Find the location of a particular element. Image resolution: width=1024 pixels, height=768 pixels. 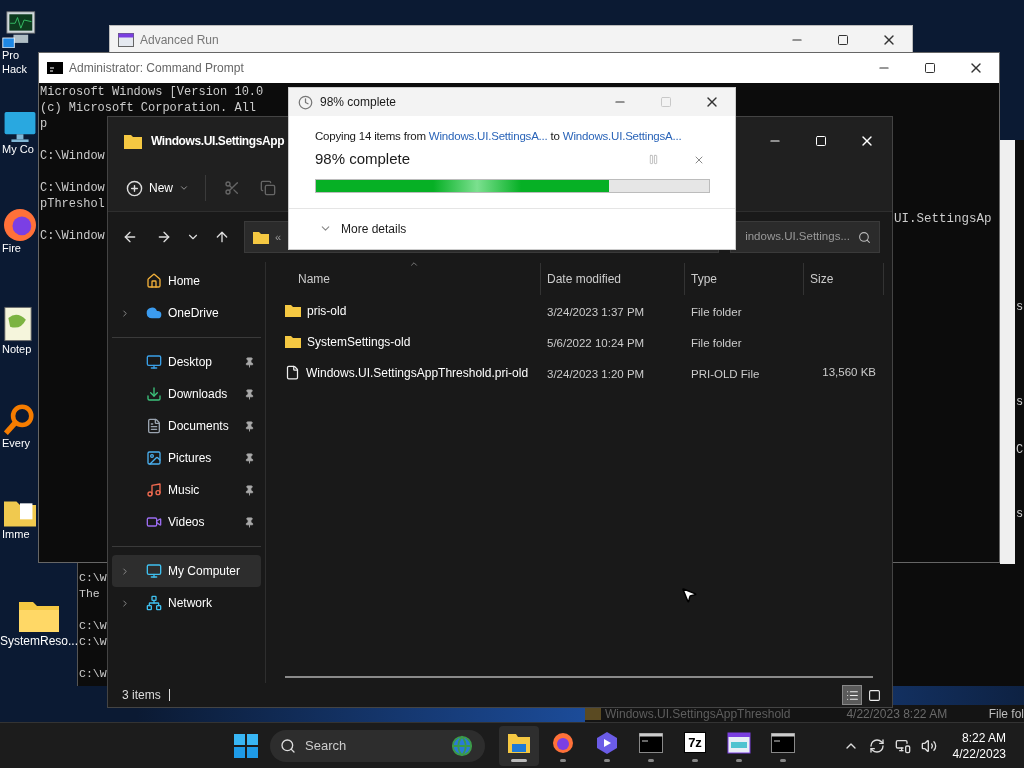

column-header: Type is located at coordinates (704, 279).